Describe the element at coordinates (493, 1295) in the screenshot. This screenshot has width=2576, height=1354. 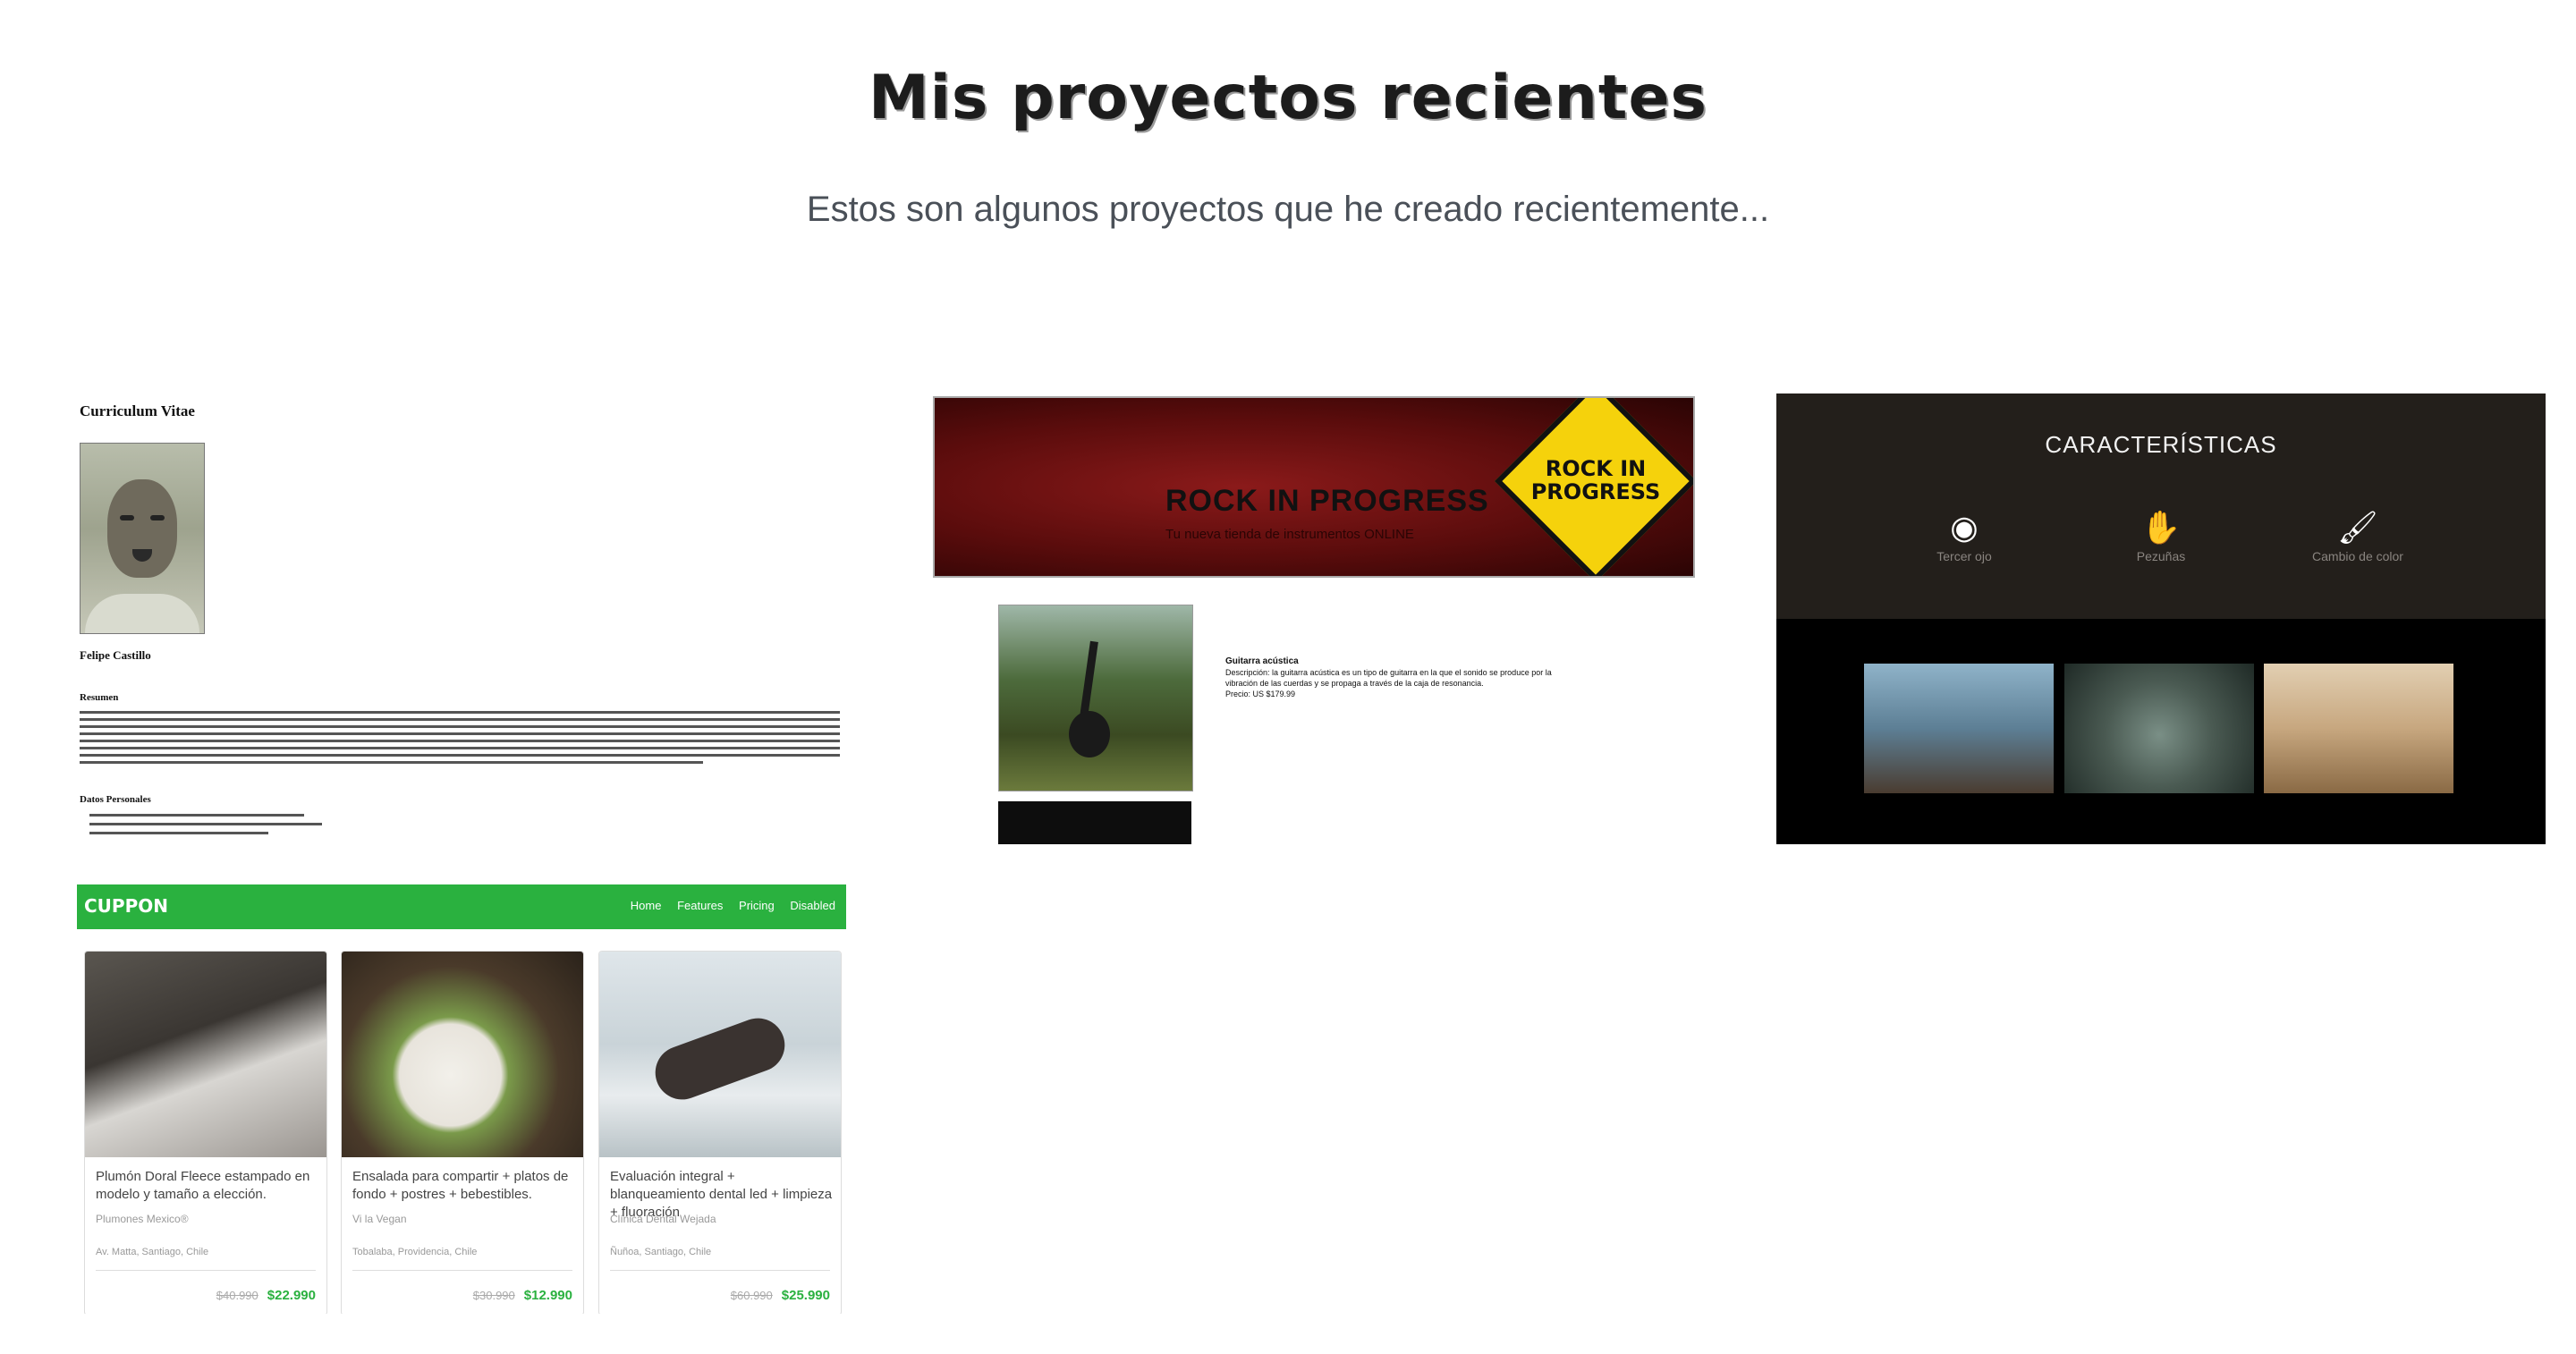
I see `old-price: $30.990` at that location.